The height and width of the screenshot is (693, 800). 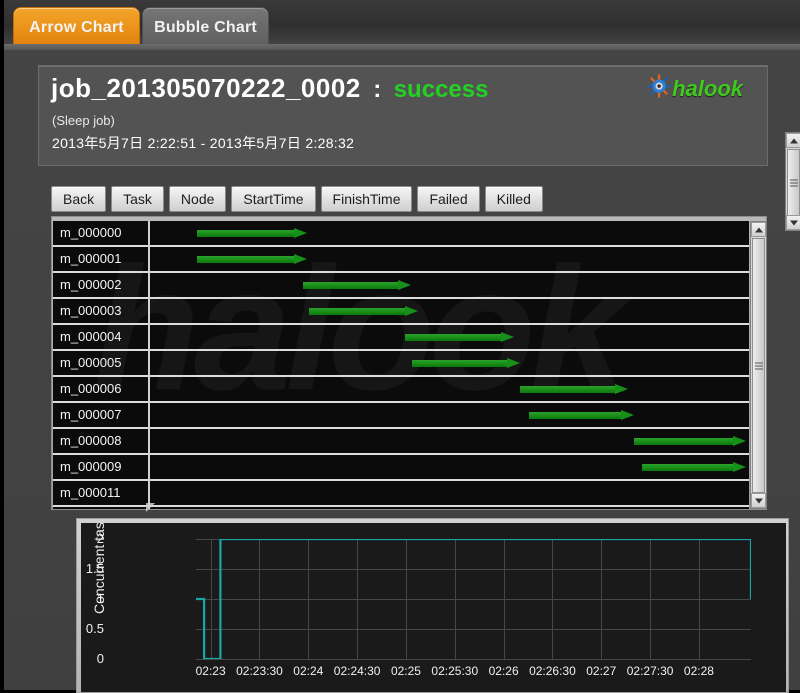 What do you see at coordinates (91, 310) in the screenshot?
I see `task-label: m_000003` at bounding box center [91, 310].